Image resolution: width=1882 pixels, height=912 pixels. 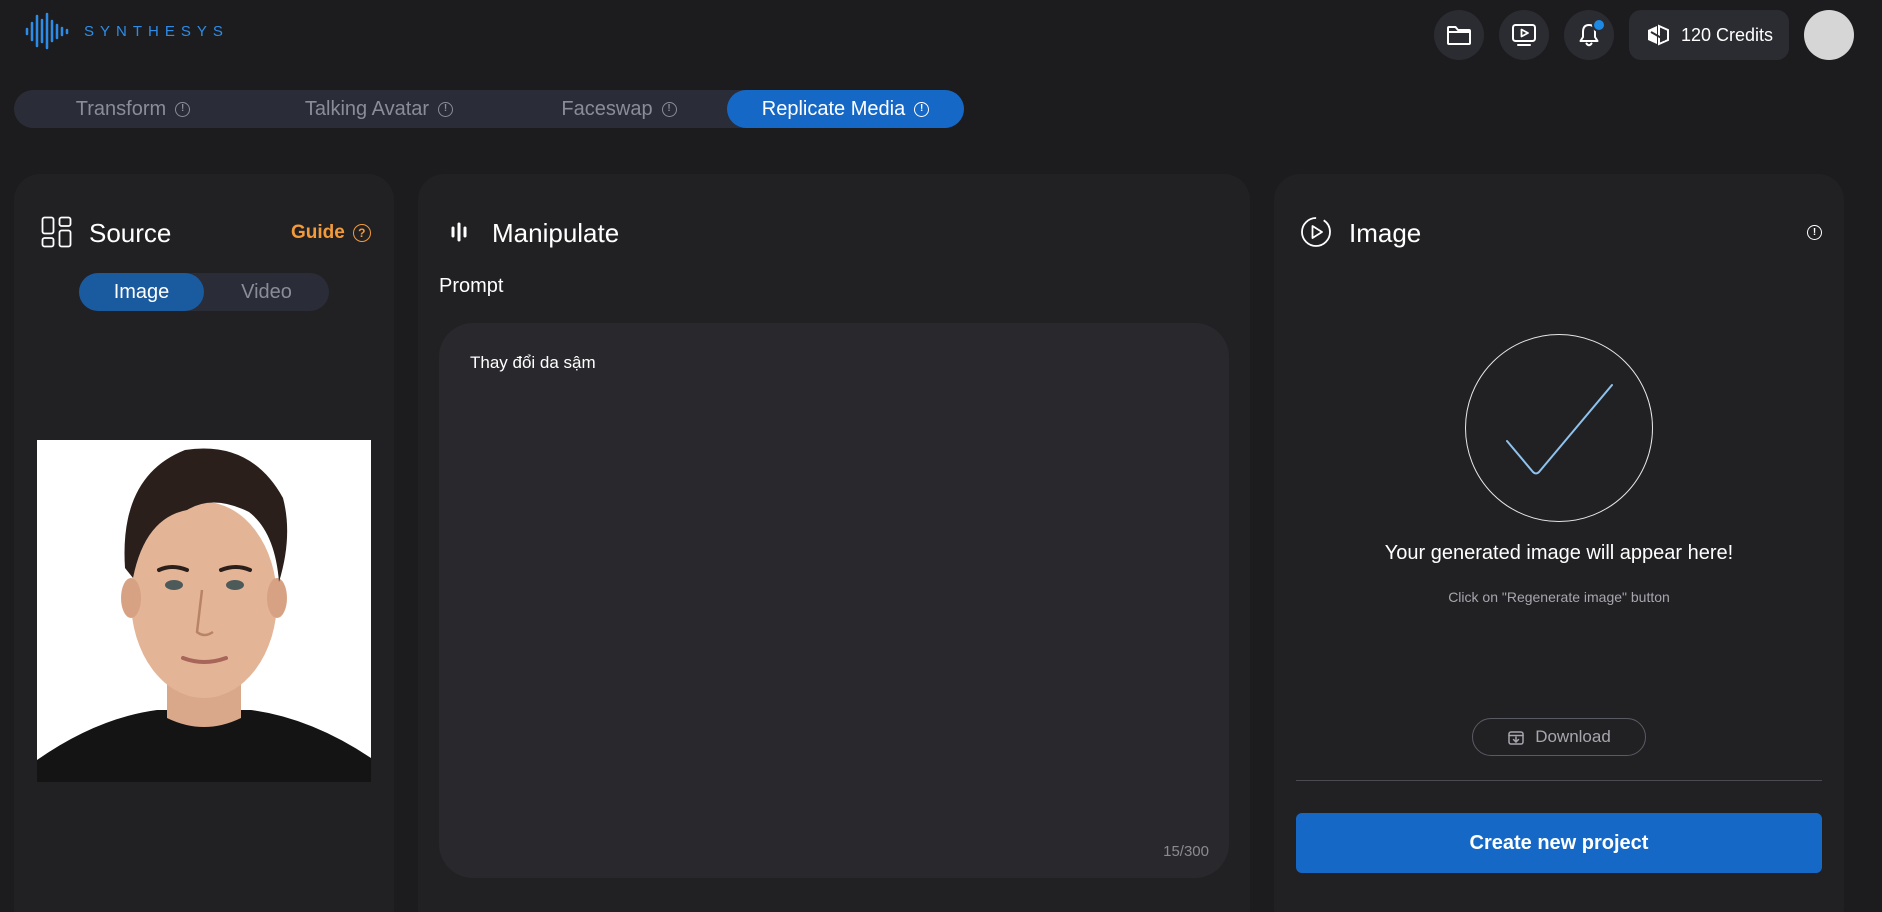 I want to click on download-button: Download, so click(x=1559, y=737).